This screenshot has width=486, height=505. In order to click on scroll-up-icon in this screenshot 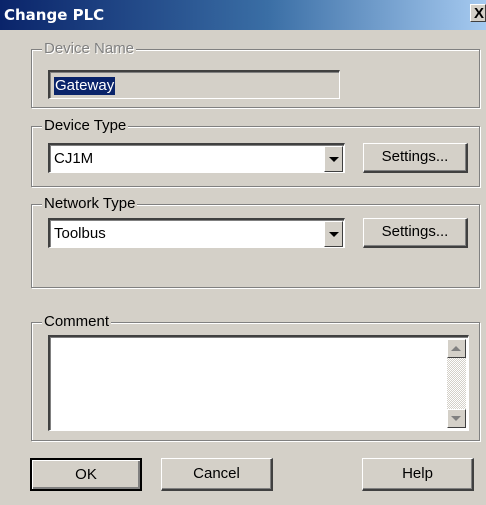, I will do `click(456, 348)`.